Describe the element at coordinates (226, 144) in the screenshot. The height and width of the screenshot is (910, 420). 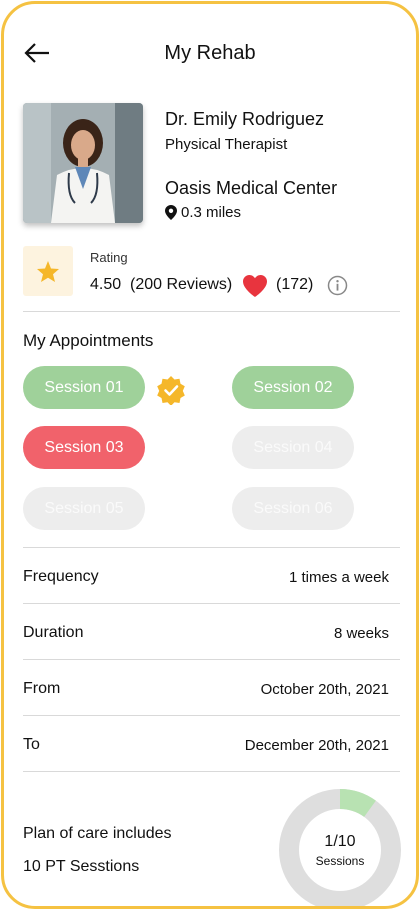
I see `doctor-role: Physical Therapist` at that location.